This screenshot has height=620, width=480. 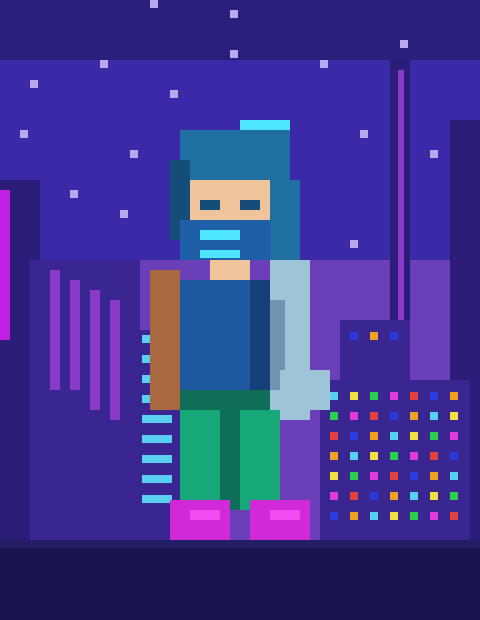 I want to click on right-shoe-highlight, so click(x=285, y=515).